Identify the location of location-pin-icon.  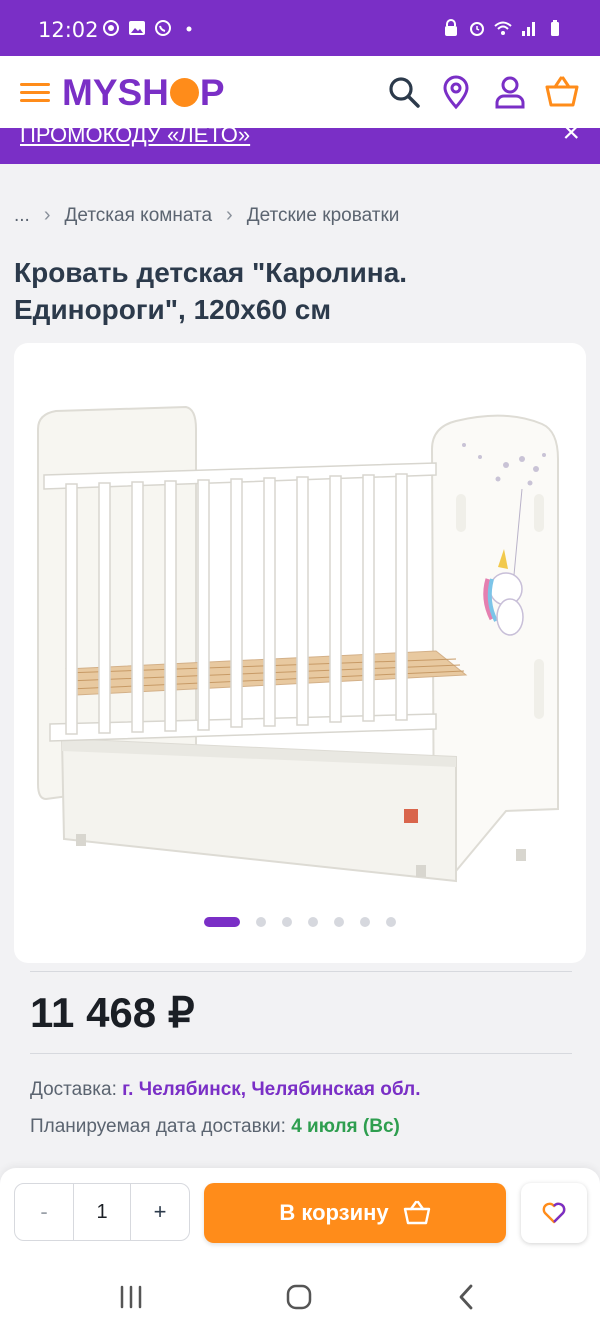
(456, 92).